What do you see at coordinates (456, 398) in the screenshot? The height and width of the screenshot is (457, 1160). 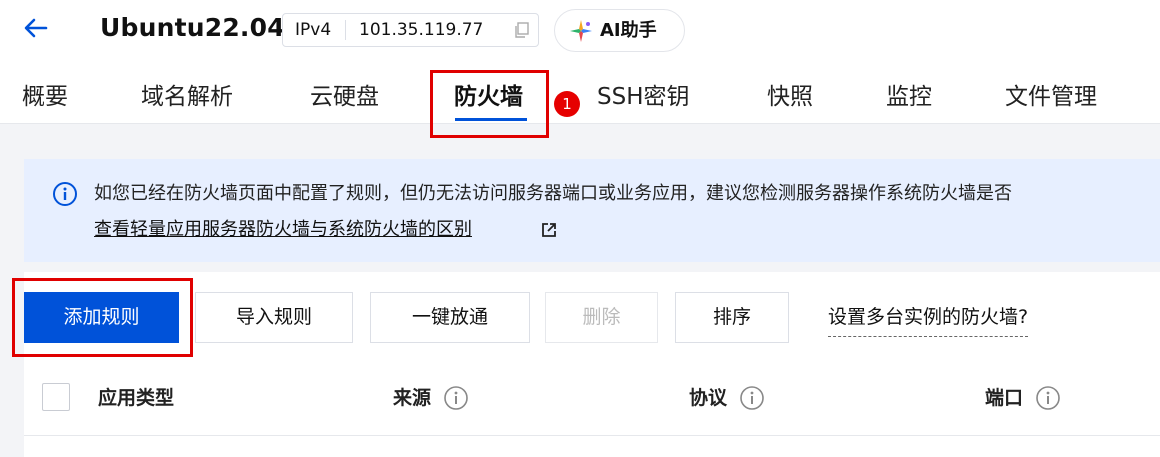 I see `source-help-icon` at bounding box center [456, 398].